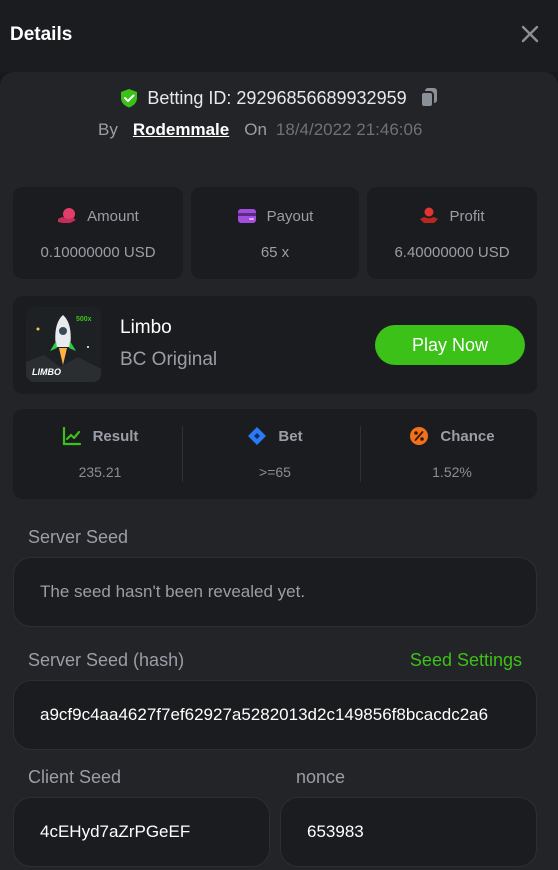 The image size is (558, 870). Describe the element at coordinates (257, 436) in the screenshot. I see `ticket-icon` at that location.